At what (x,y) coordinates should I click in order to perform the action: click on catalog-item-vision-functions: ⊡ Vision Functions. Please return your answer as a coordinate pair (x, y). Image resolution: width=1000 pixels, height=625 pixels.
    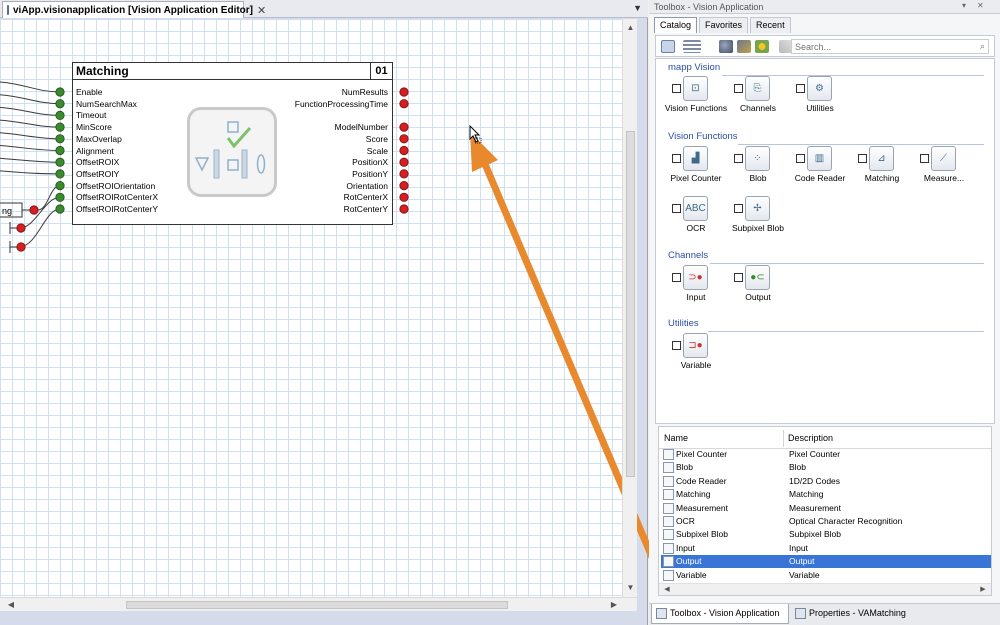
    Looking at the image, I should click on (697, 101).